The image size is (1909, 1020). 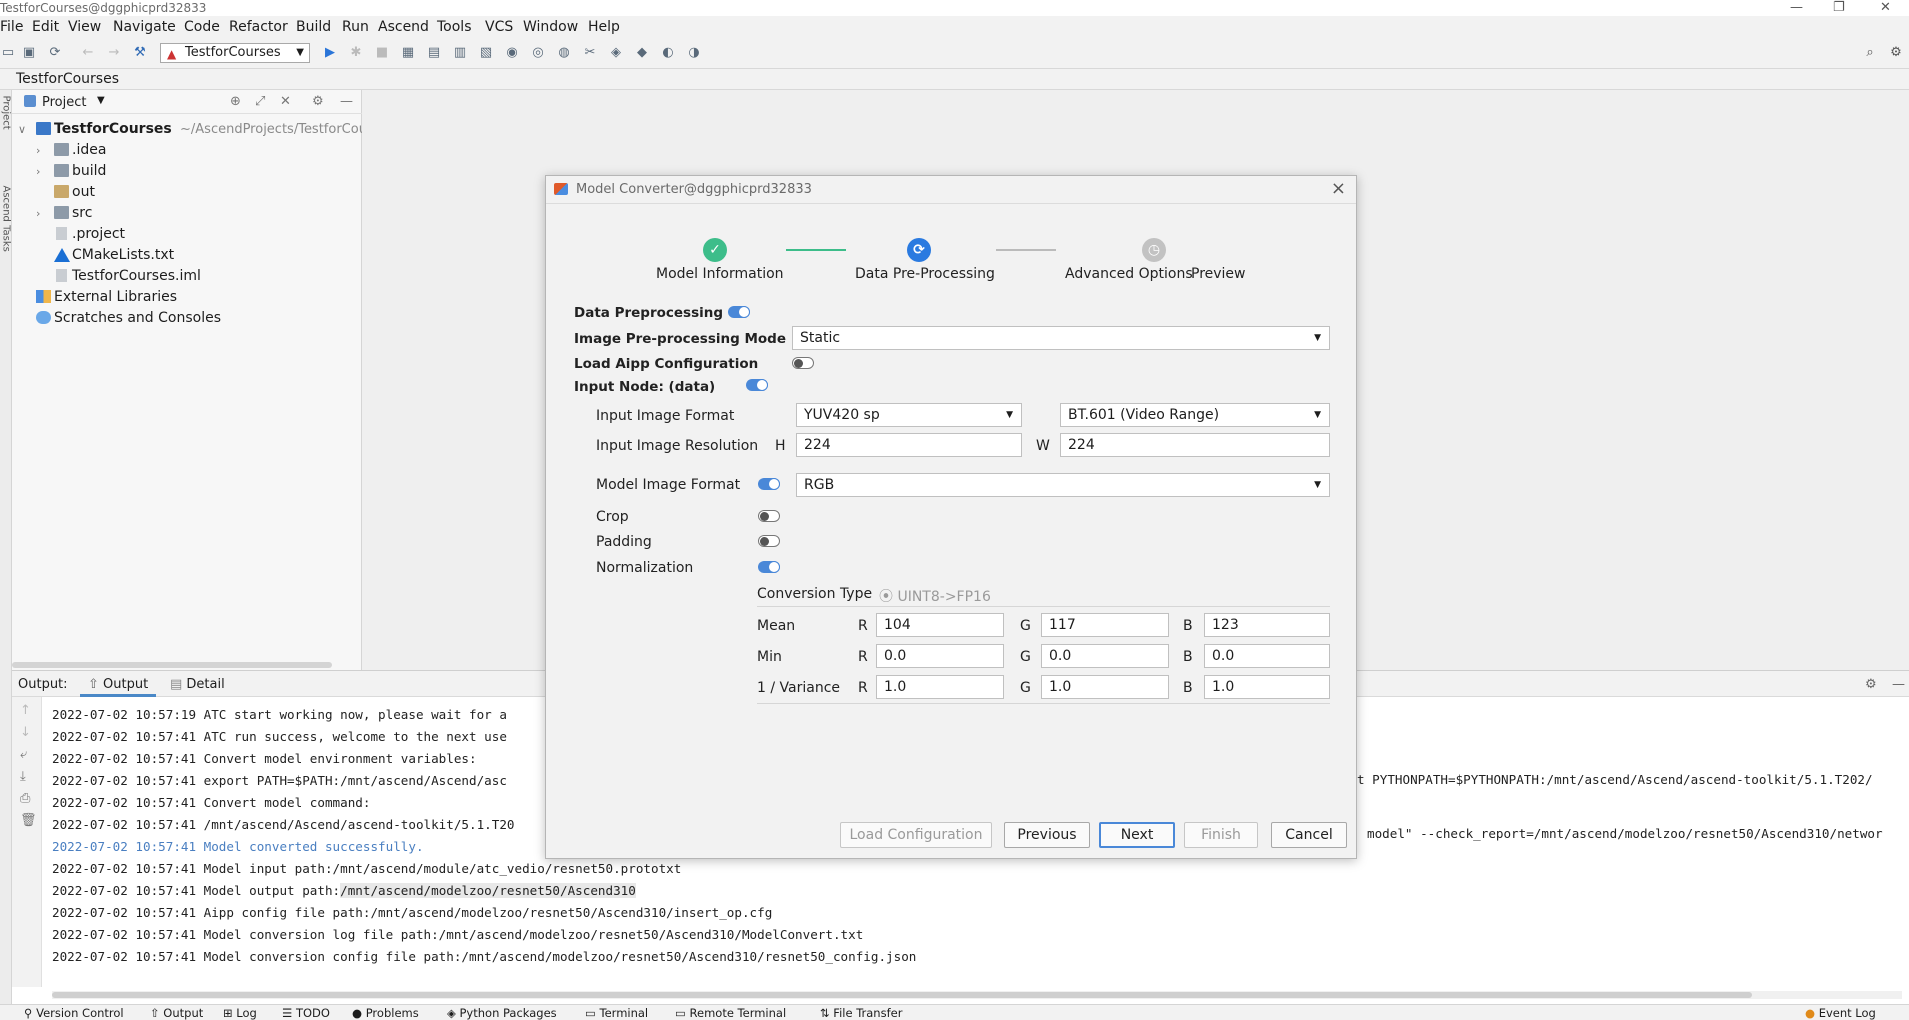 I want to click on tab-output: ⇧ Output, so click(x=118, y=684).